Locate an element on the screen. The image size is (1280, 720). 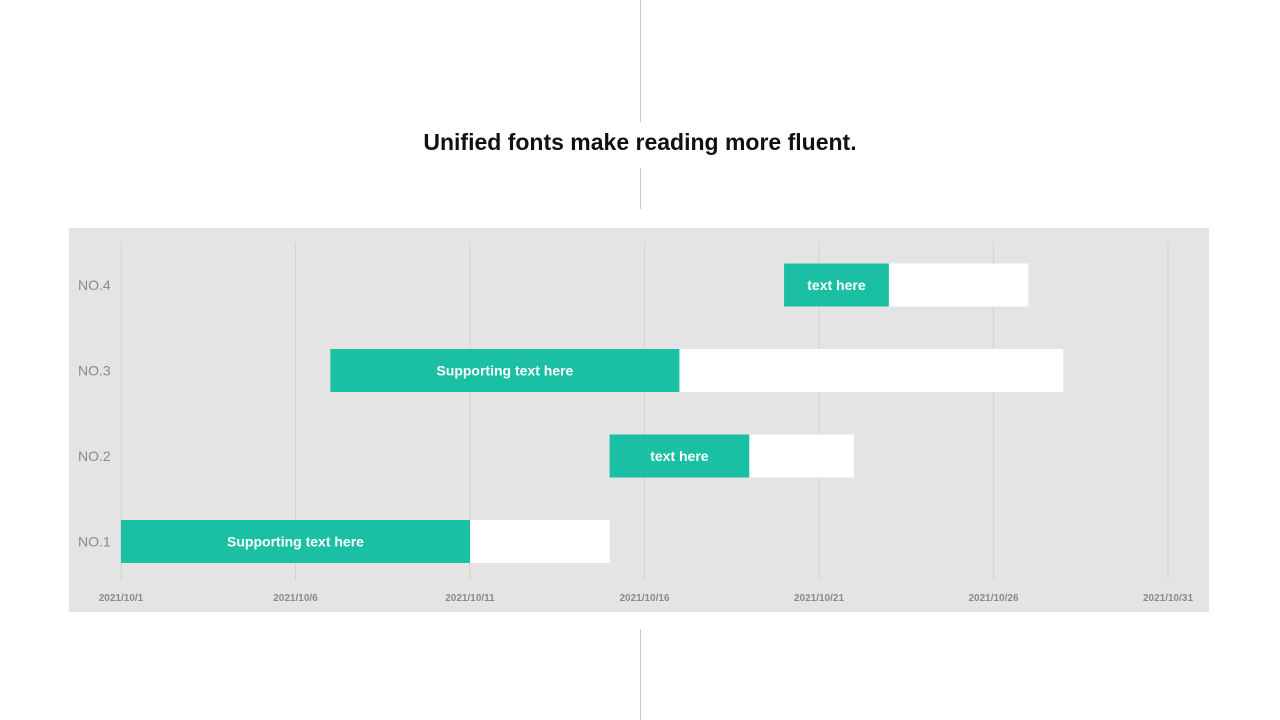
x-tick-label: 2021/10/16 is located at coordinates (644, 598).